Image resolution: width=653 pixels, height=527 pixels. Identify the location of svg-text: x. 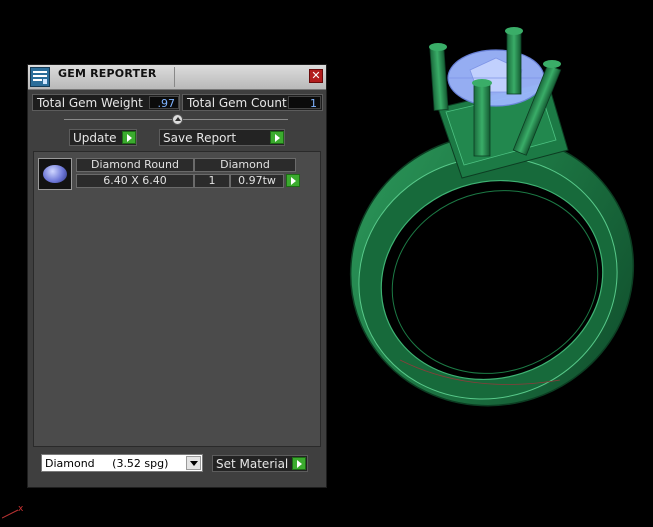
(21, 509).